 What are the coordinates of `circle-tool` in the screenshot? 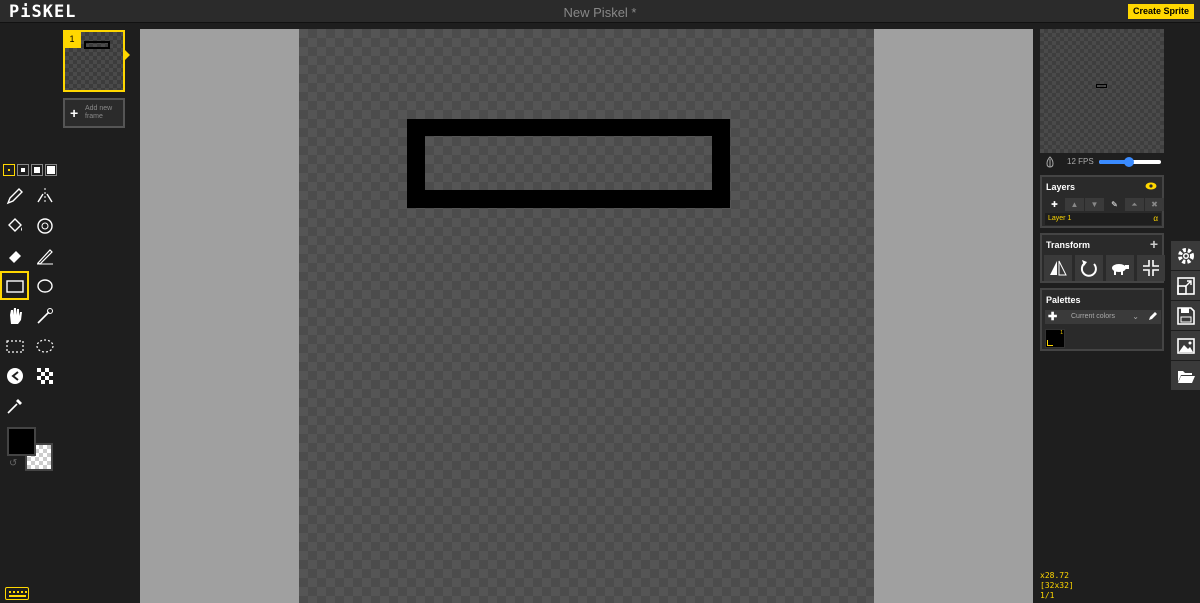 It's located at (44, 285).